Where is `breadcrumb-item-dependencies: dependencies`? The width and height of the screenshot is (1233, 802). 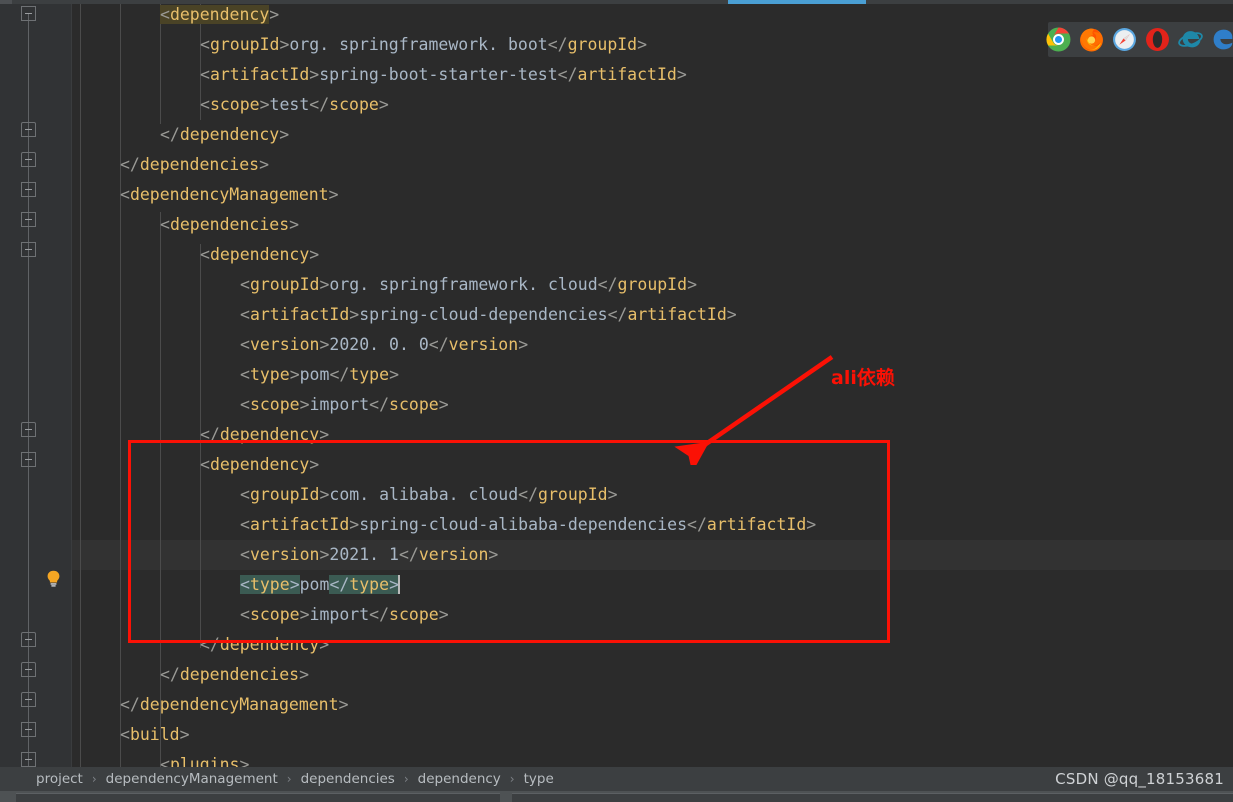 breadcrumb-item-dependencies: dependencies is located at coordinates (348, 779).